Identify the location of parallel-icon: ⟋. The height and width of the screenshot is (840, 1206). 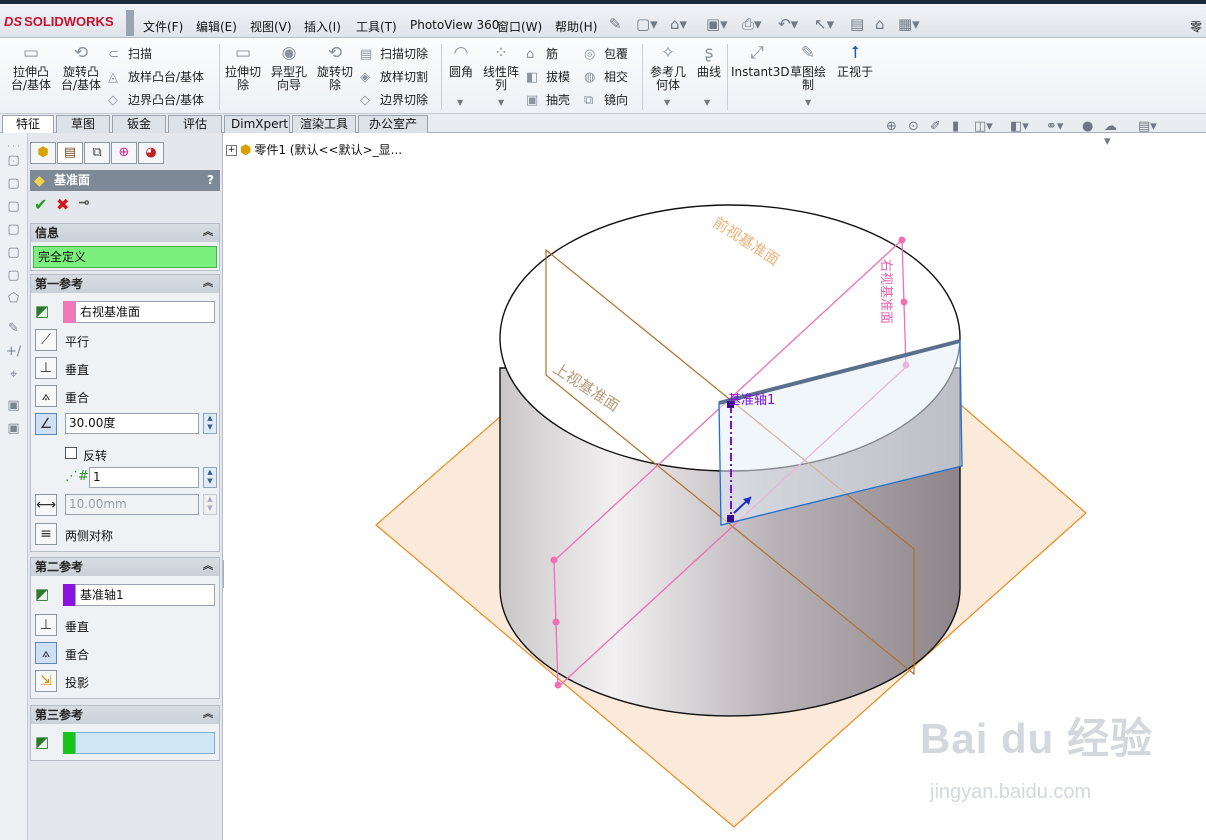
(46, 340).